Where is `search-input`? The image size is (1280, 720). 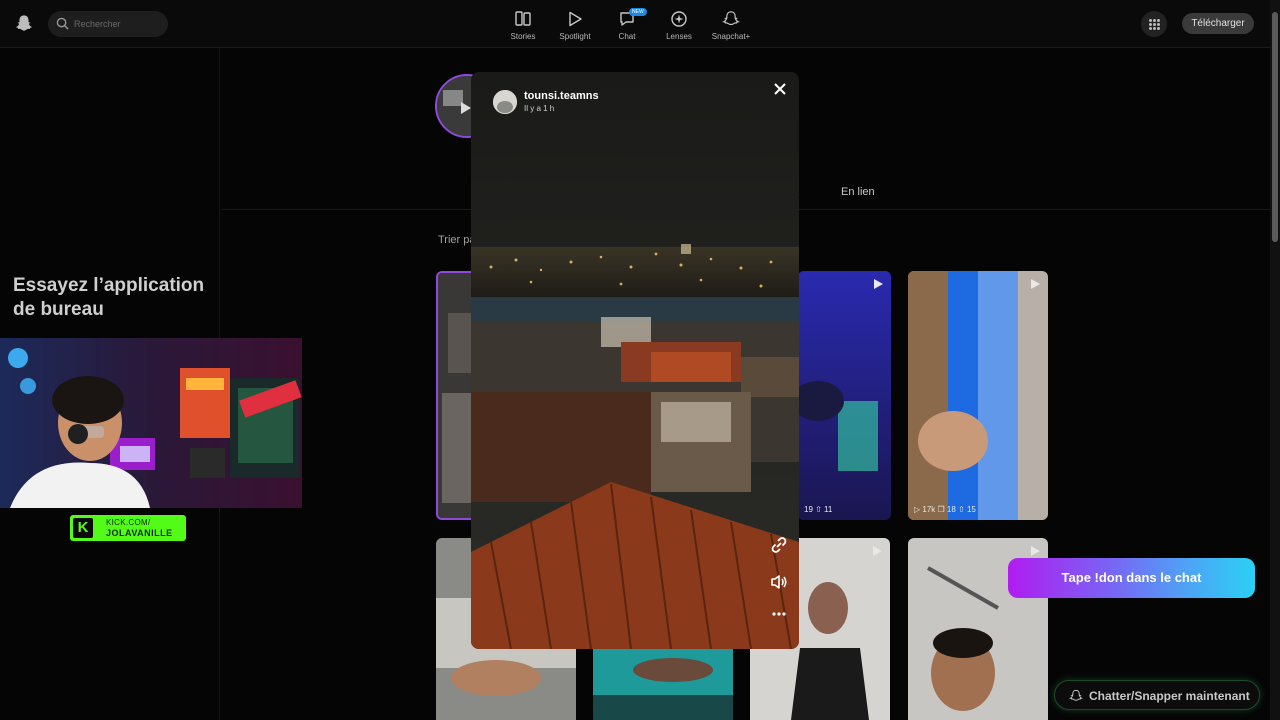 search-input is located at coordinates (118, 24).